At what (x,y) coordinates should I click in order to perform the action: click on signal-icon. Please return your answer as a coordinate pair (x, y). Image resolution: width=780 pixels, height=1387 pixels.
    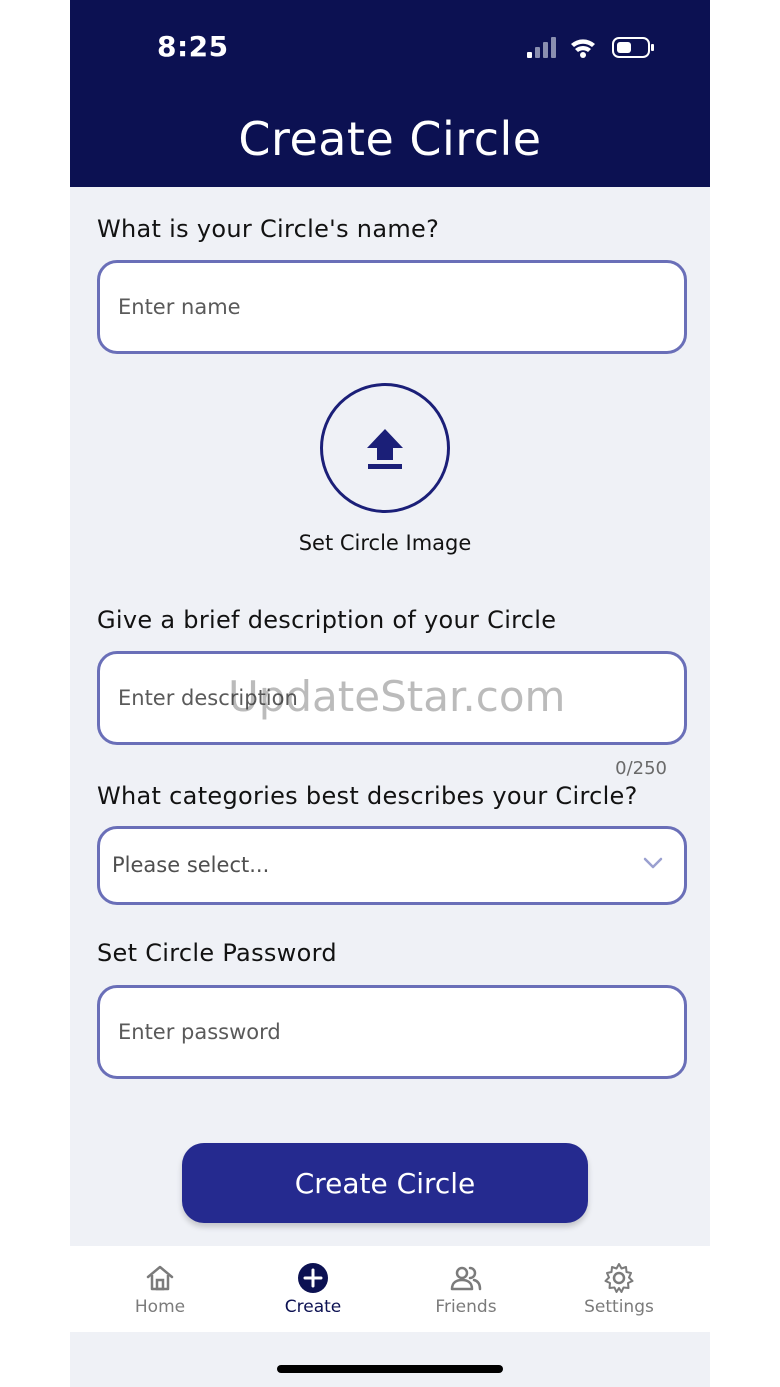
    Looking at the image, I should click on (541, 47).